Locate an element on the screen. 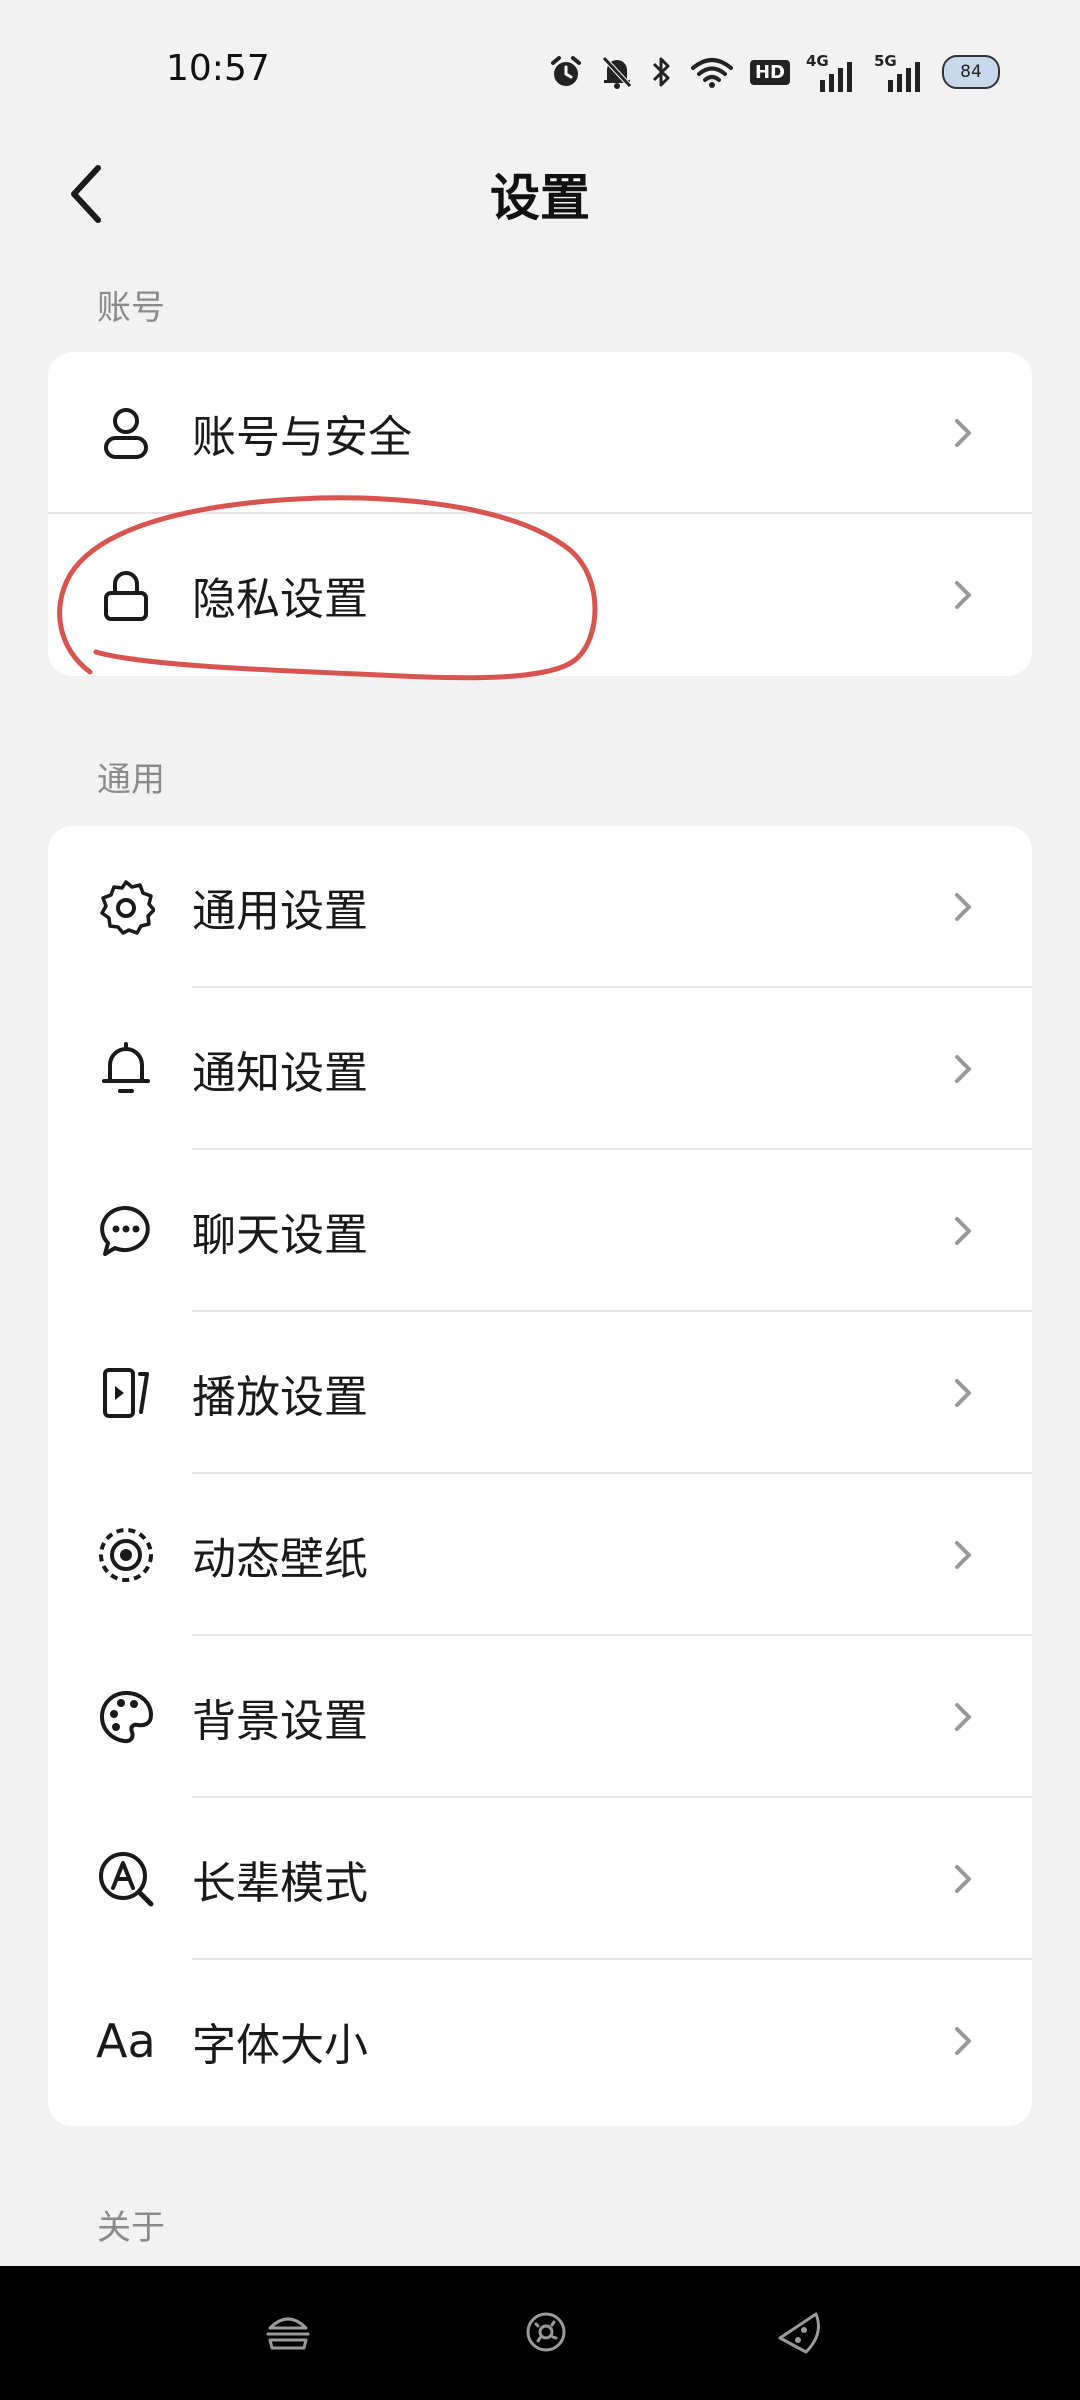  section-title-account: 账号 is located at coordinates (131, 308).